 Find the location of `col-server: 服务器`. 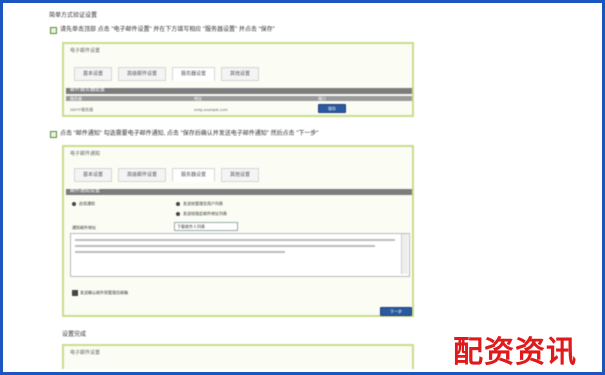

col-server: 服务器 is located at coordinates (76, 98).